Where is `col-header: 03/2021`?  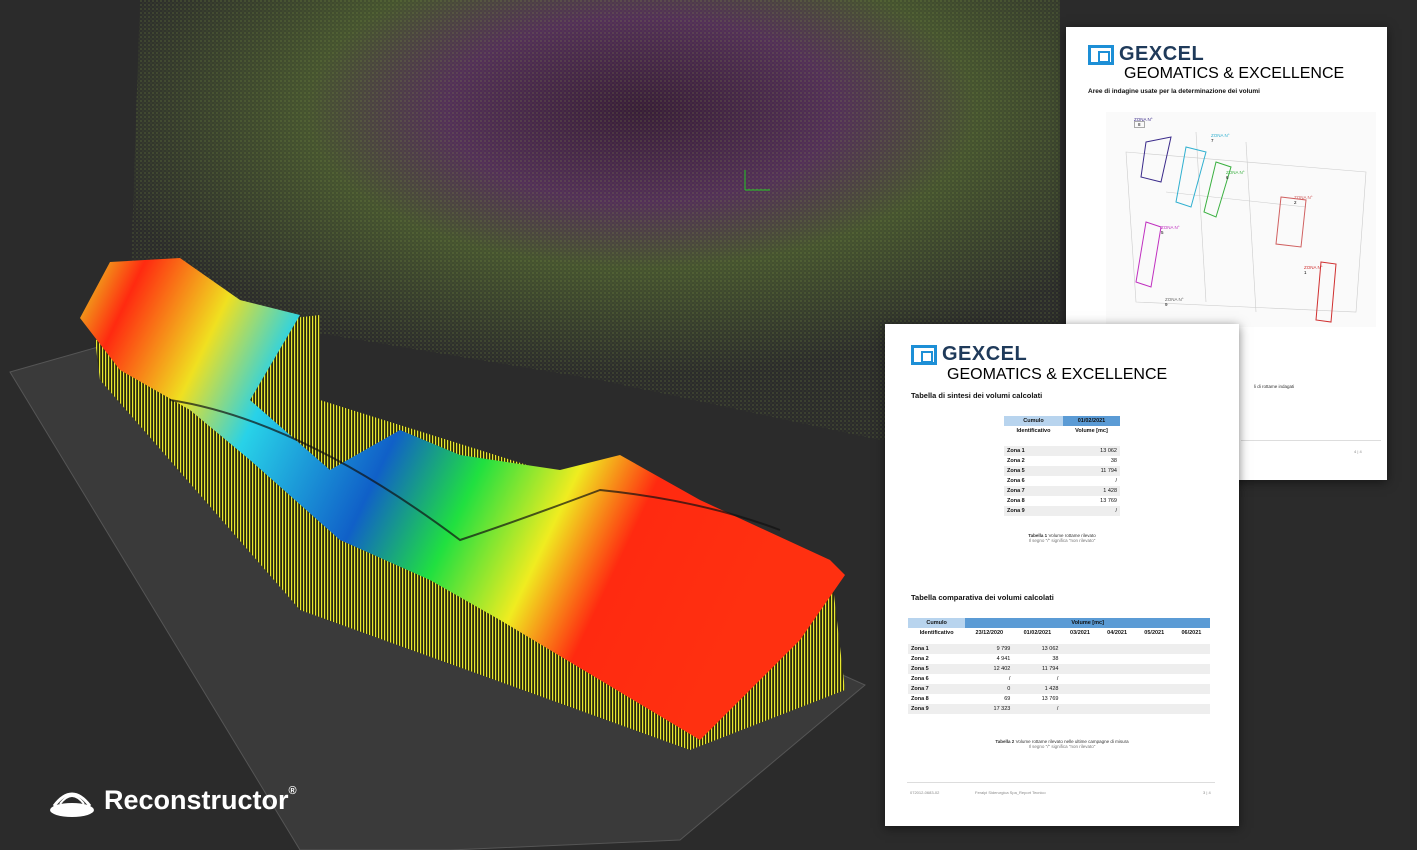
col-header: 03/2021 is located at coordinates (1080, 633).